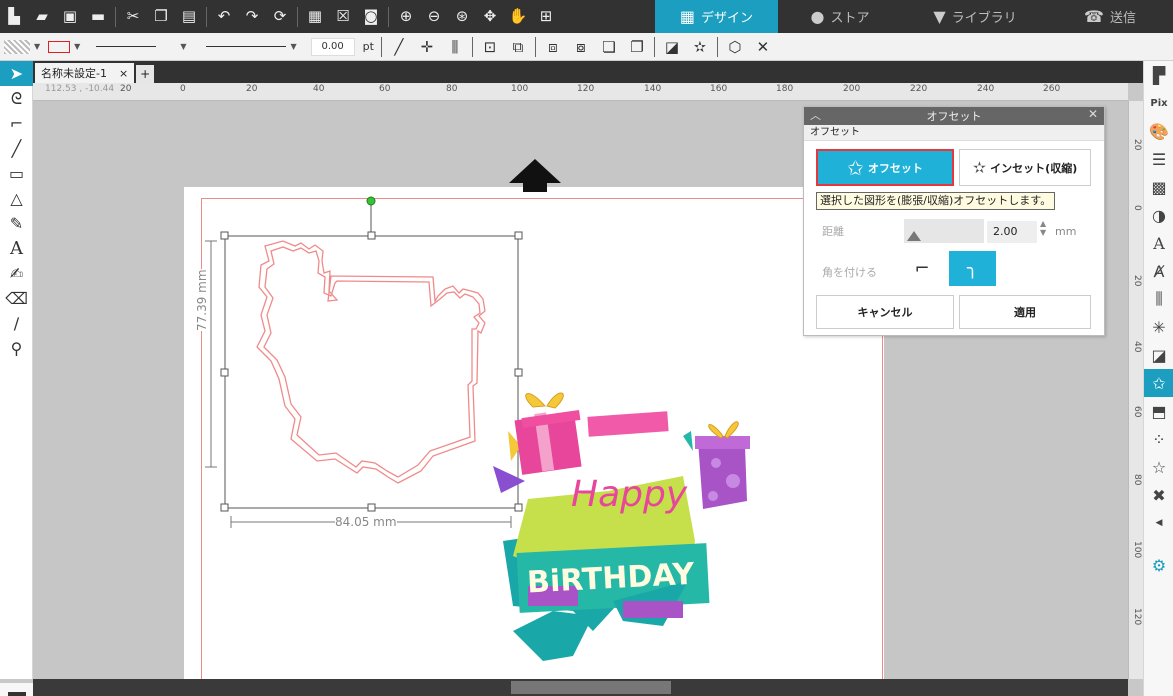 Image resolution: width=1173 pixels, height=696 pixels. I want to click on line-color-dropdown: ▼, so click(64, 46).